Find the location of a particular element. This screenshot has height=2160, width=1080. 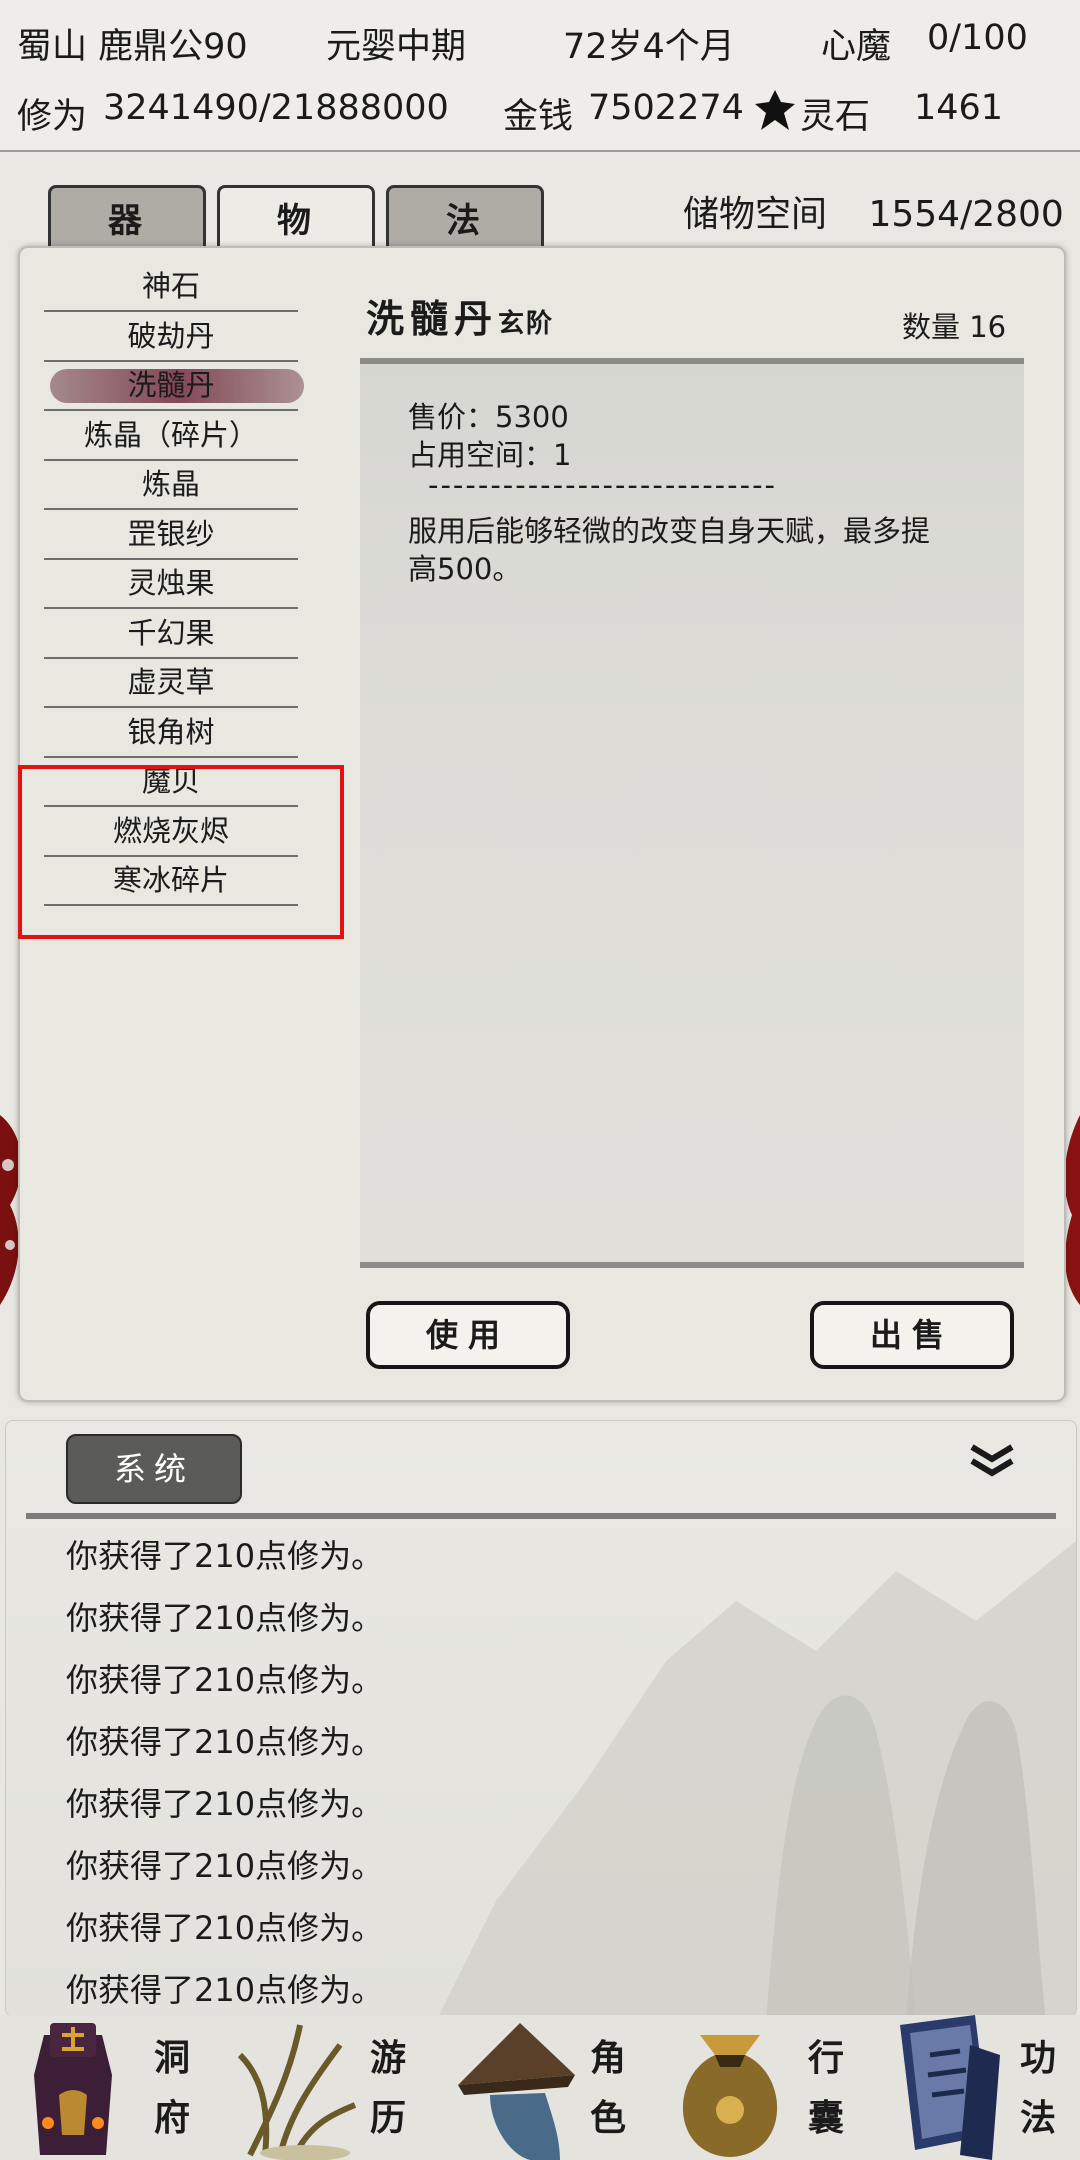

item-price: 售价：5300 is located at coordinates (488, 417).